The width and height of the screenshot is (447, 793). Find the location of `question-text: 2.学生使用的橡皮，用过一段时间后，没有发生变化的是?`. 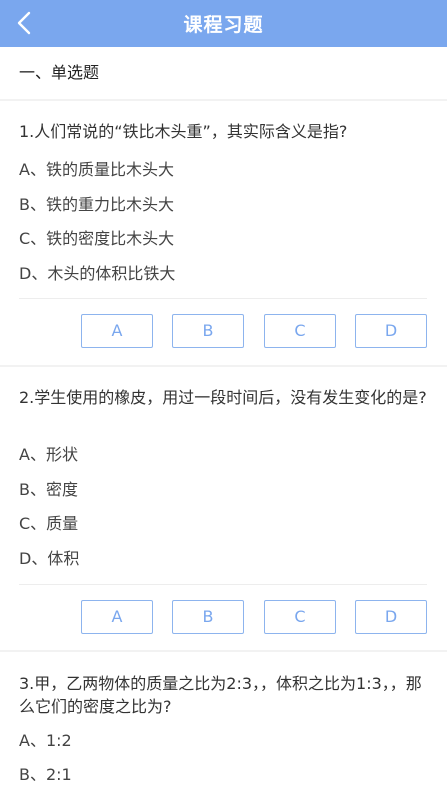

question-text: 2.学生使用的橡皮，用过一段时间后，没有发生变化的是? is located at coordinates (223, 397).